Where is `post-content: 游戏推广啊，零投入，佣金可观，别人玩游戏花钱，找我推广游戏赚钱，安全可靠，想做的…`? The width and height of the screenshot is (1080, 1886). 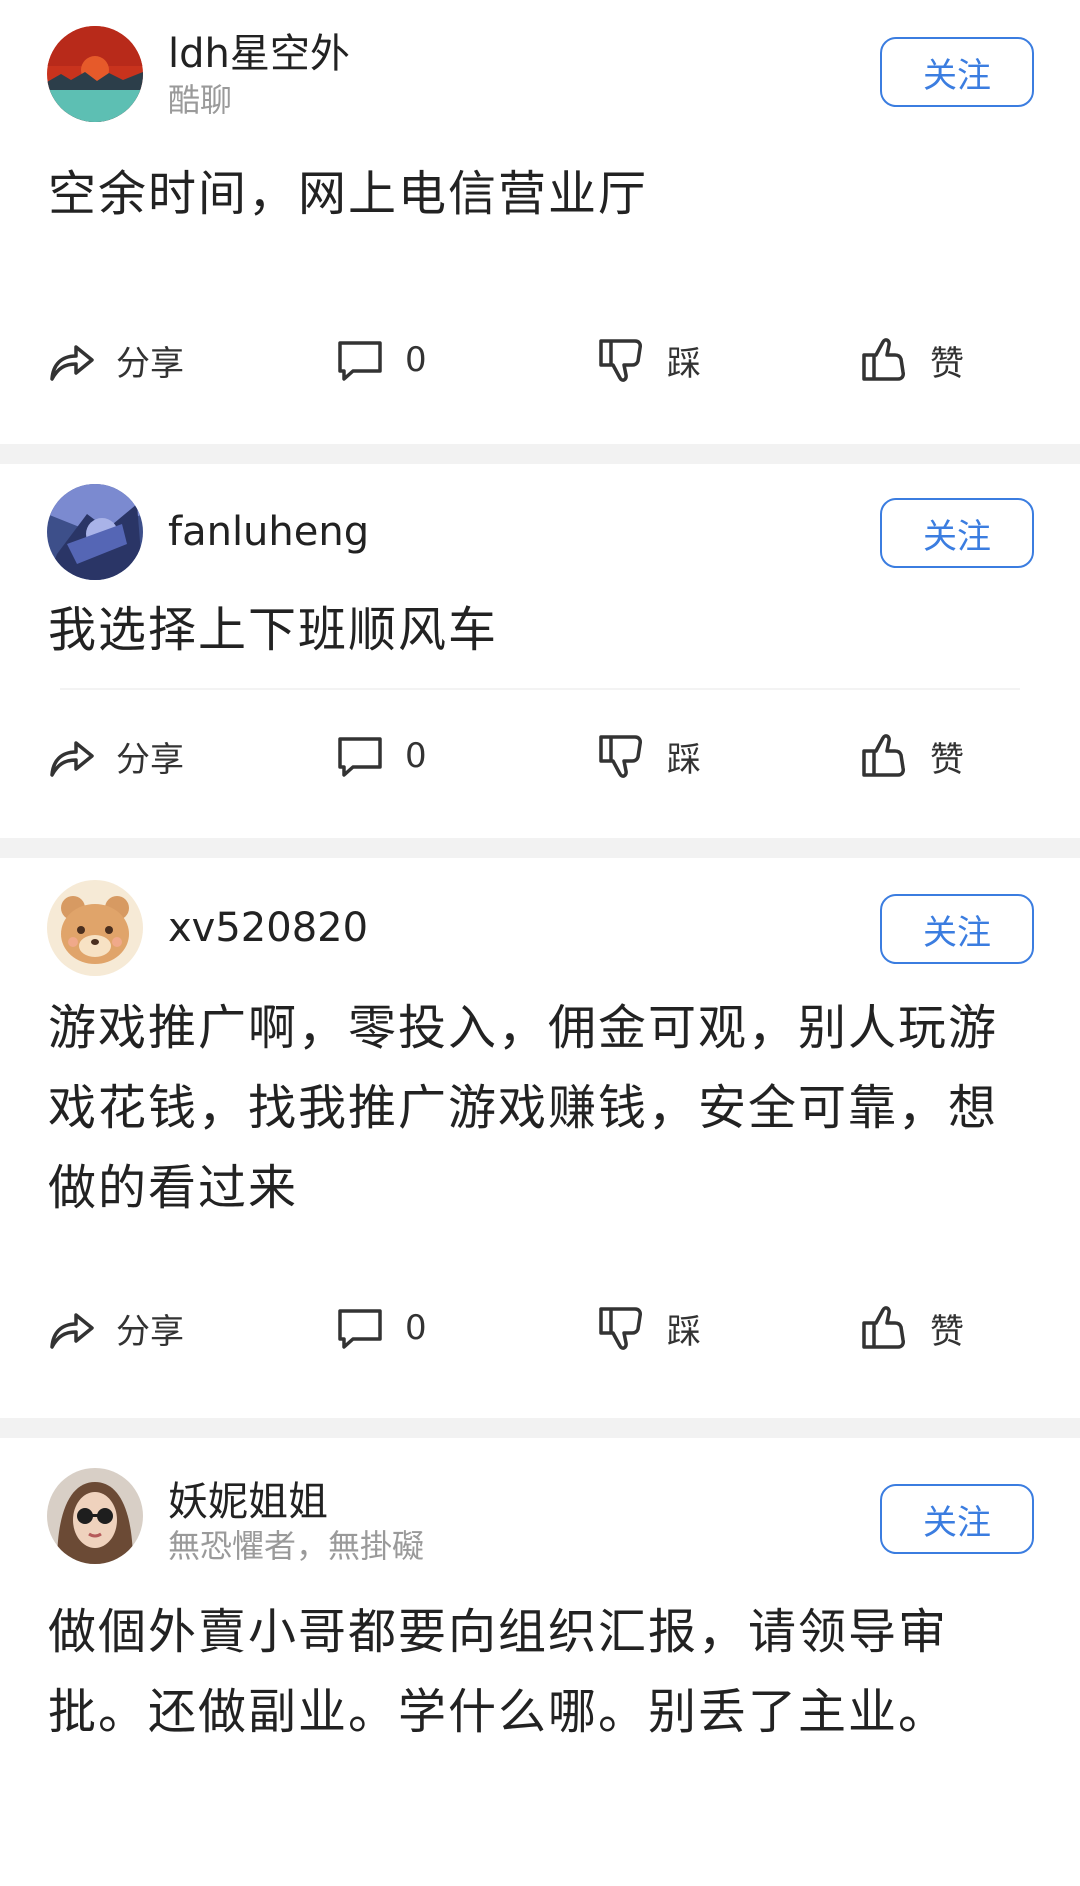
post-content: 游戏推广啊，零投入，佣金可观，别人玩游戏花钱，找我推广游戏赚钱，安全可靠，想做的… is located at coordinates (540, 1106).